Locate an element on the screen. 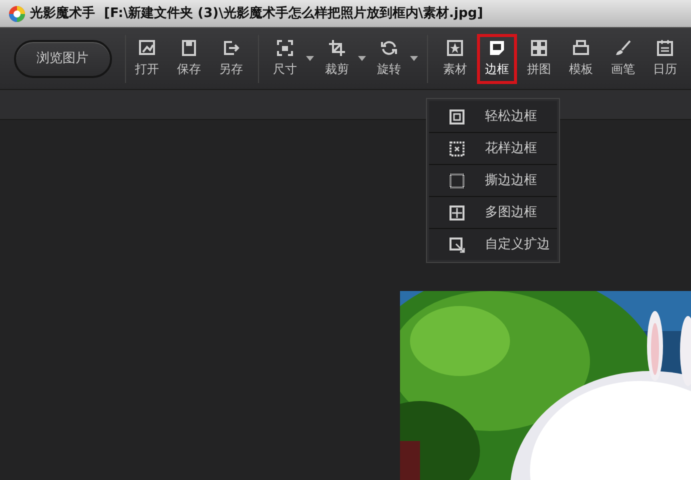 This screenshot has width=691, height=480. menu-item: 多图边框 is located at coordinates (493, 212).